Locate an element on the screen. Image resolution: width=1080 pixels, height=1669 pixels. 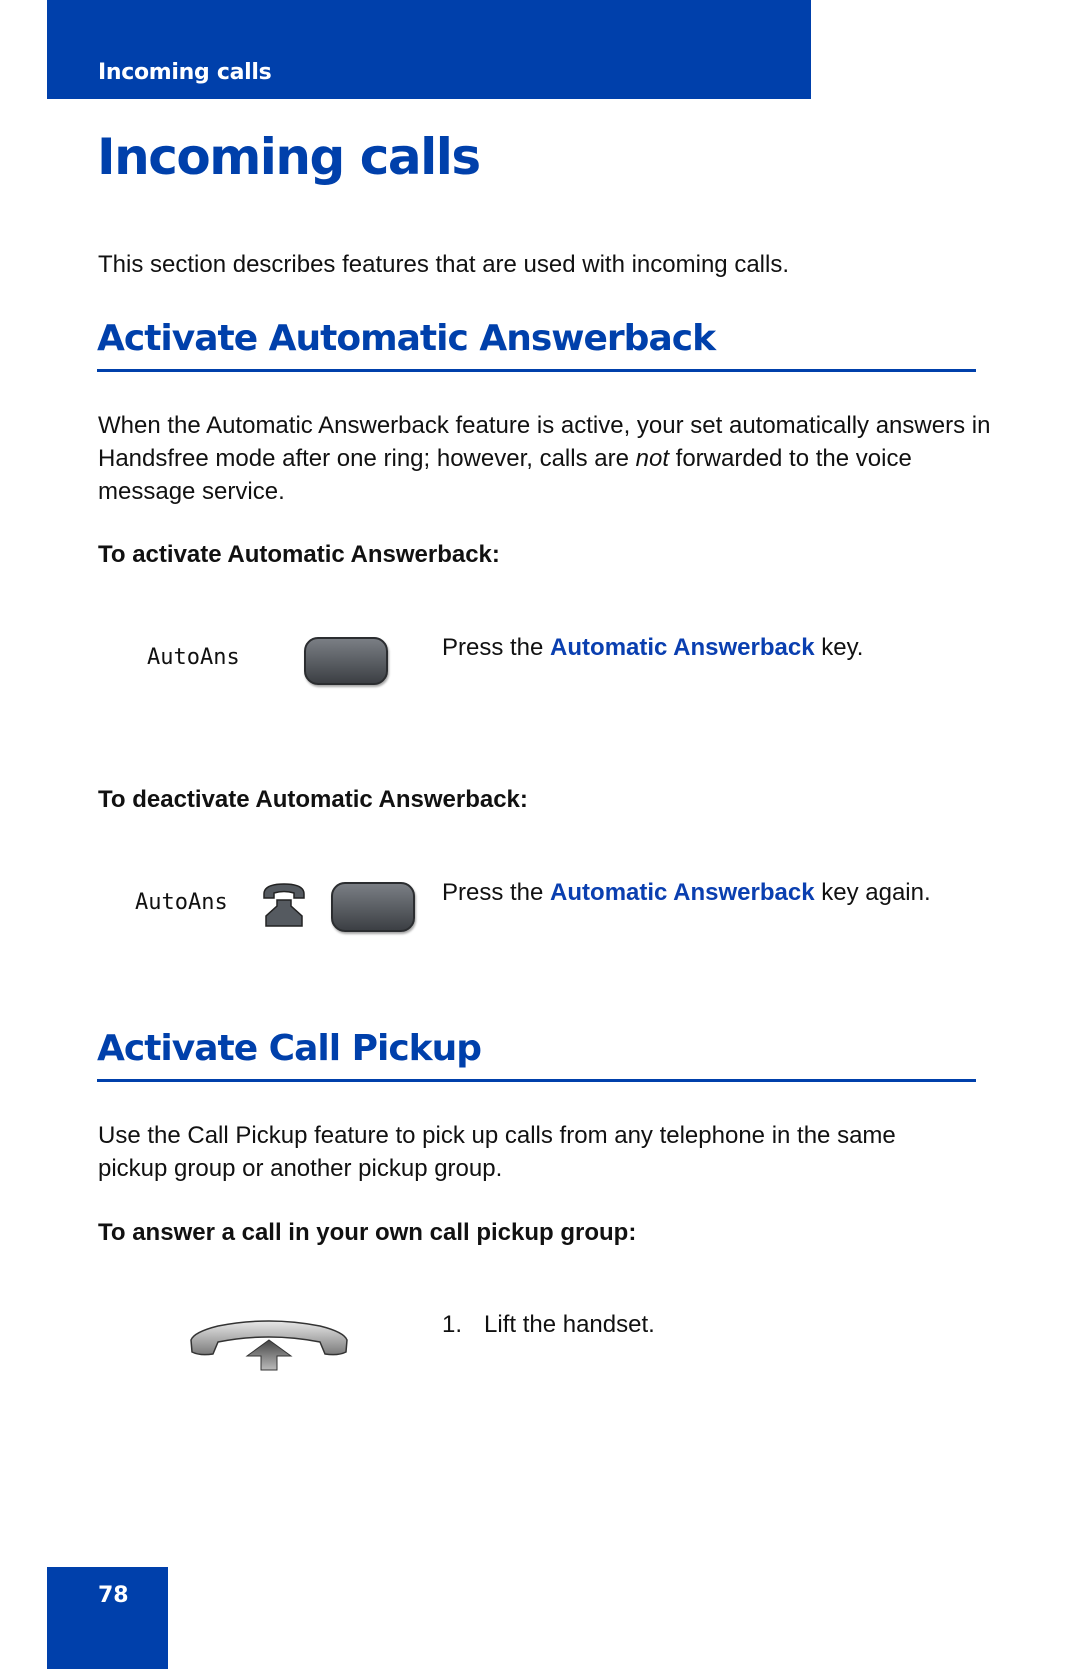
section-heading-automatic-answerback: Activate Automatic Answerback is located at coordinates (406, 338).